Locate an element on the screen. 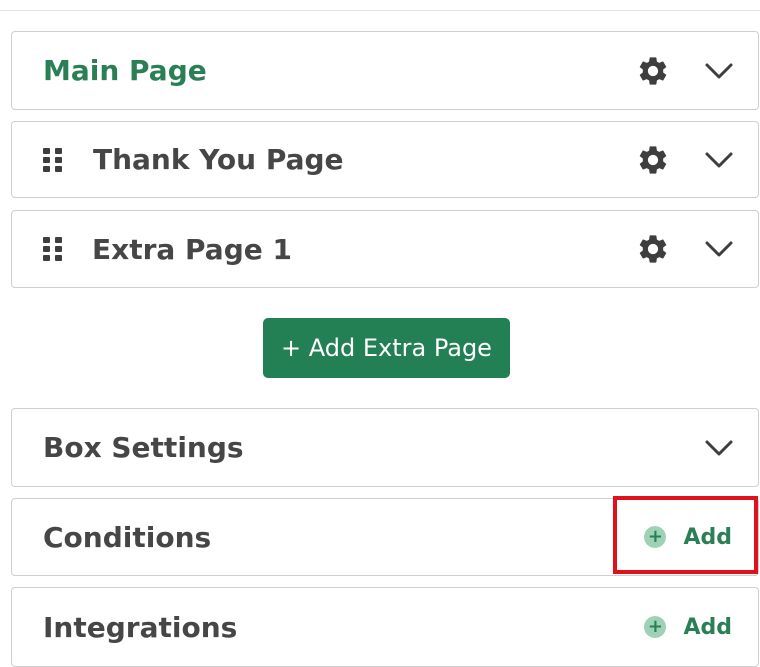 The image size is (760, 667). integrations-add-label: Add is located at coordinates (707, 627).